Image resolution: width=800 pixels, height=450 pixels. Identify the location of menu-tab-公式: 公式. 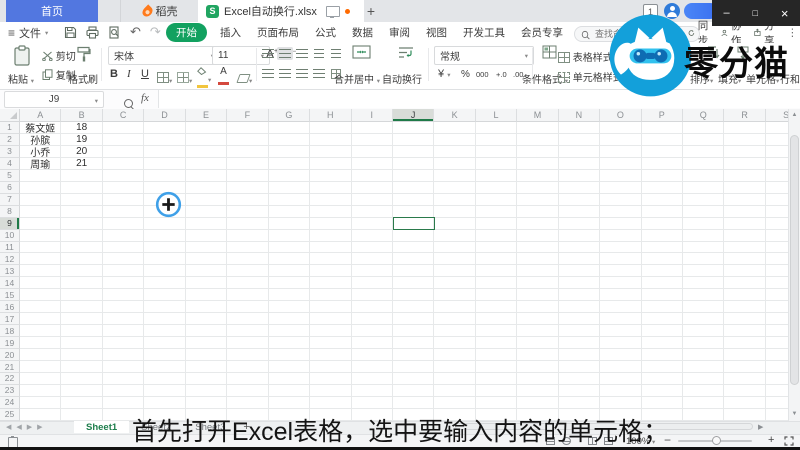
(325, 32).